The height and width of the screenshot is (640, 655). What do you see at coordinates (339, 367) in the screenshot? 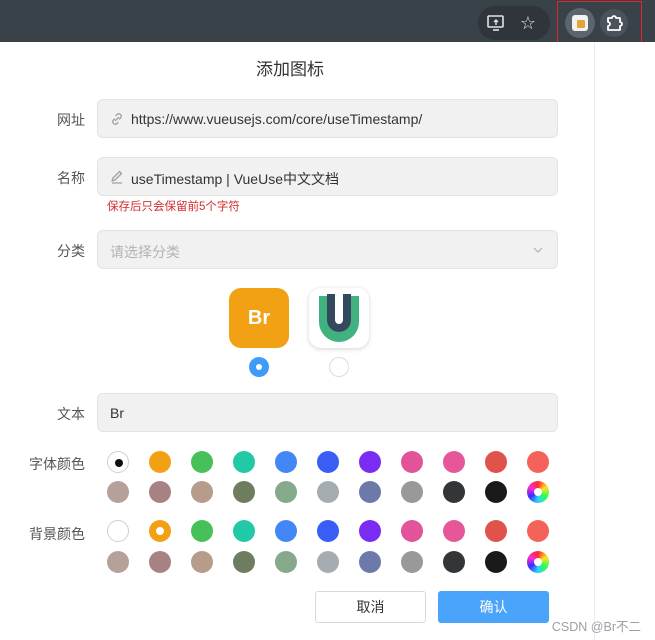
I see `icon-option-favicon-radio` at bounding box center [339, 367].